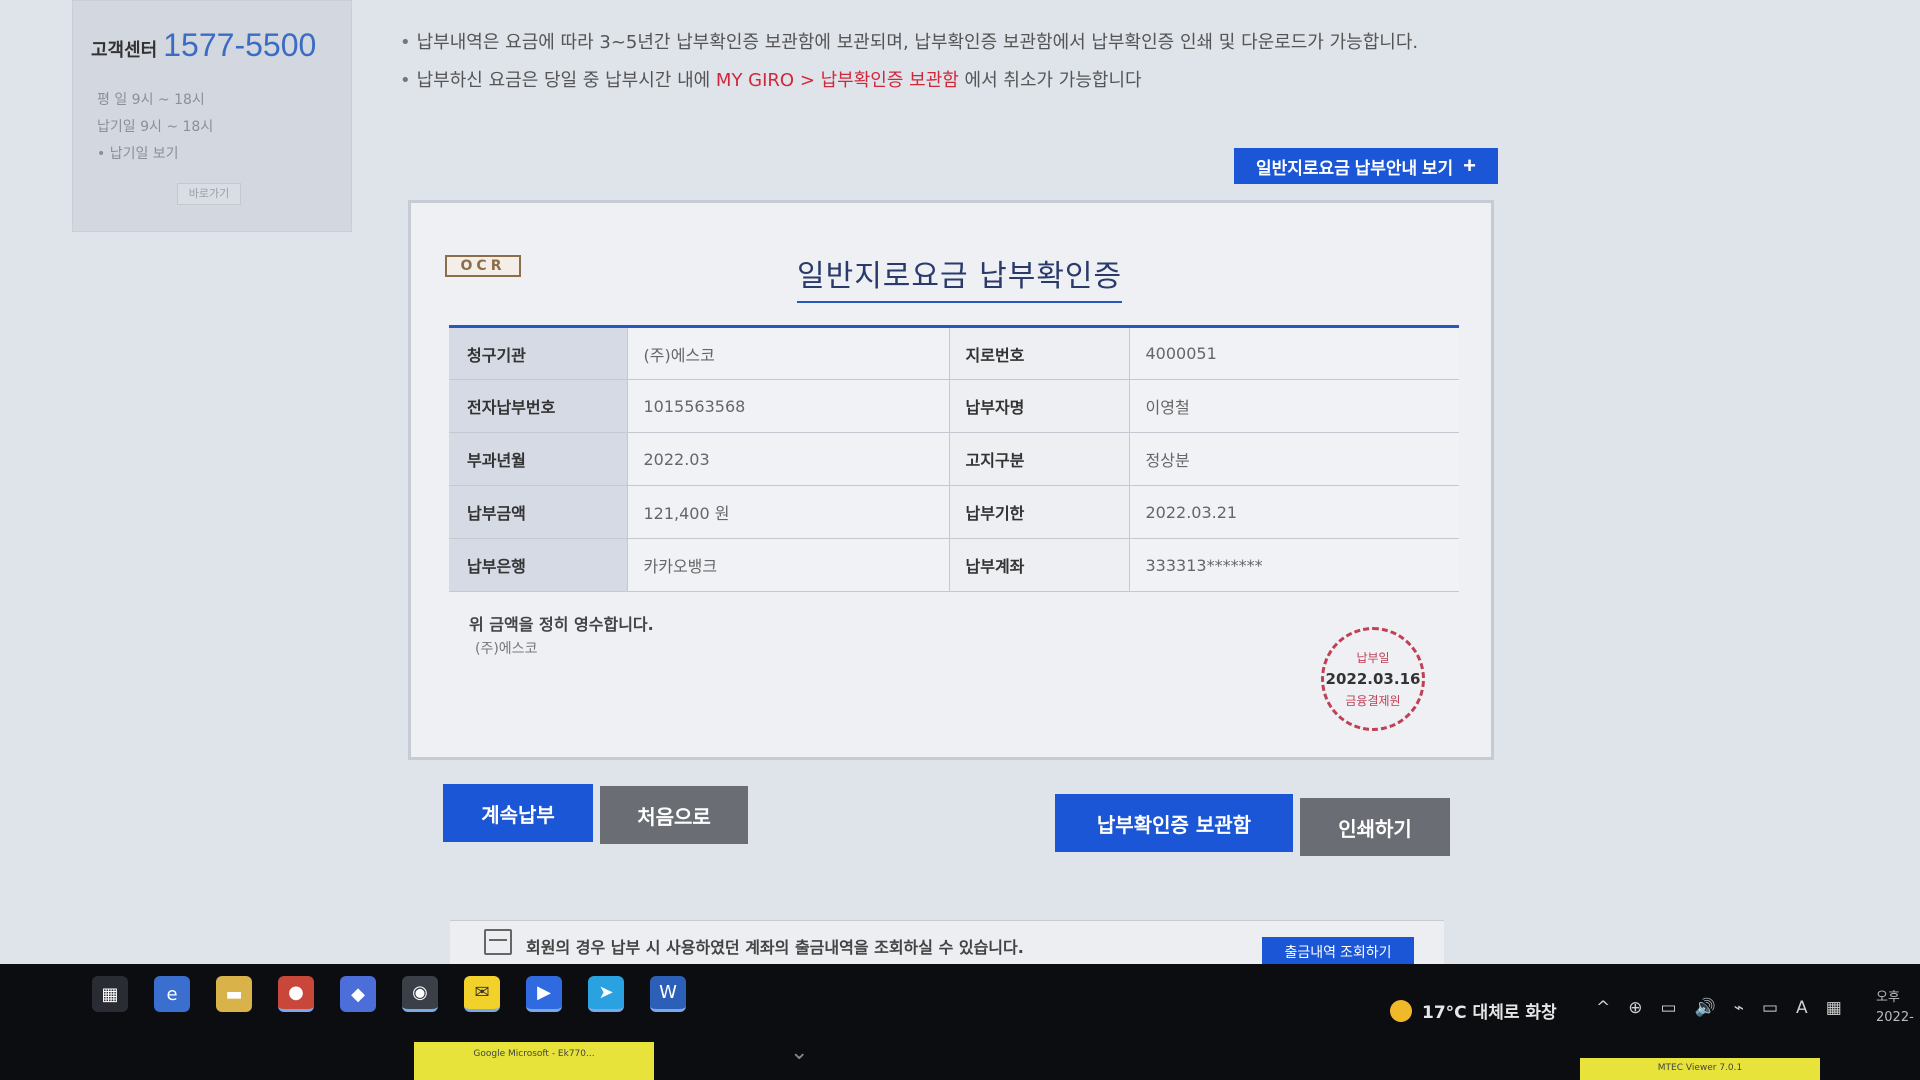 The width and height of the screenshot is (1920, 1080). What do you see at coordinates (606, 994) in the screenshot?
I see `telegram-icon: ➤` at bounding box center [606, 994].